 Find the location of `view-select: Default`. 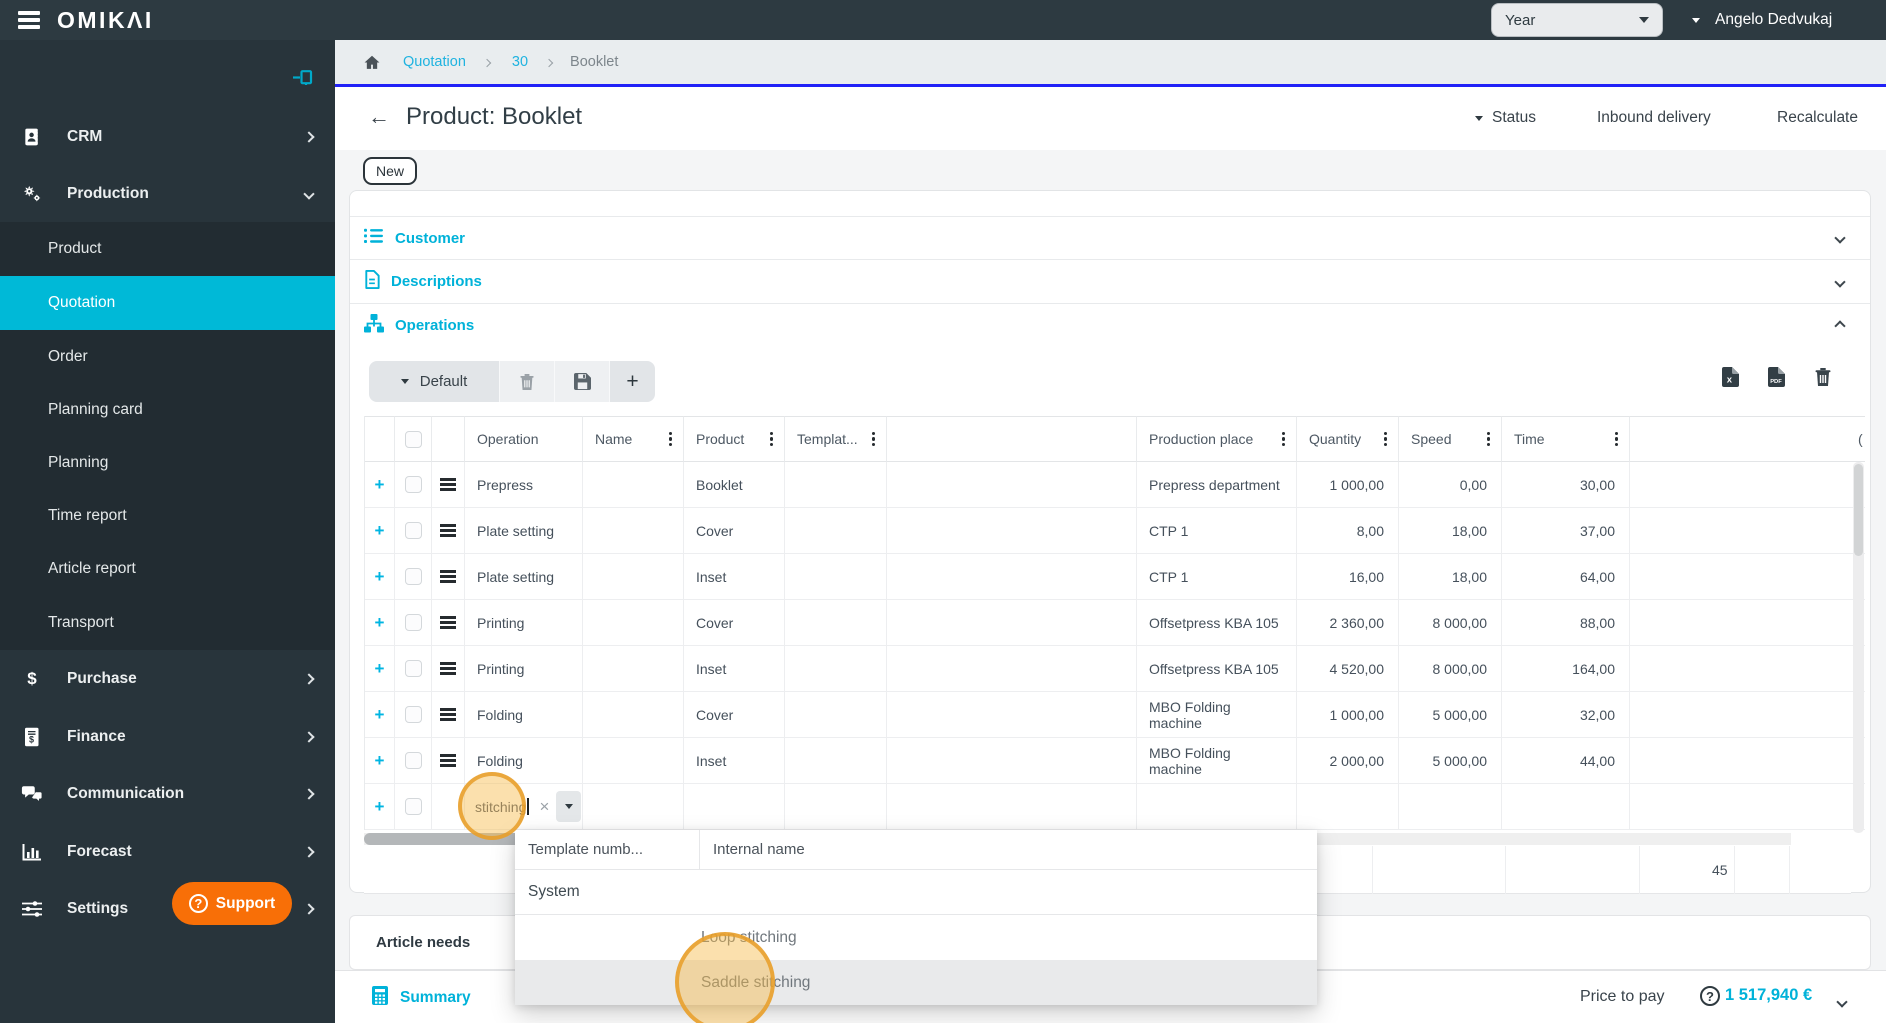

view-select: Default is located at coordinates (434, 381).